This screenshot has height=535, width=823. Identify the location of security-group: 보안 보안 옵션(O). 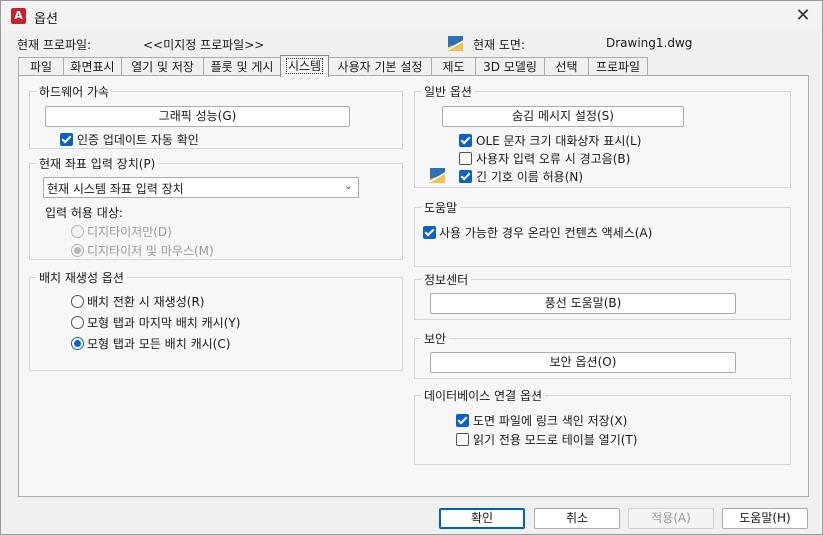
(602, 354).